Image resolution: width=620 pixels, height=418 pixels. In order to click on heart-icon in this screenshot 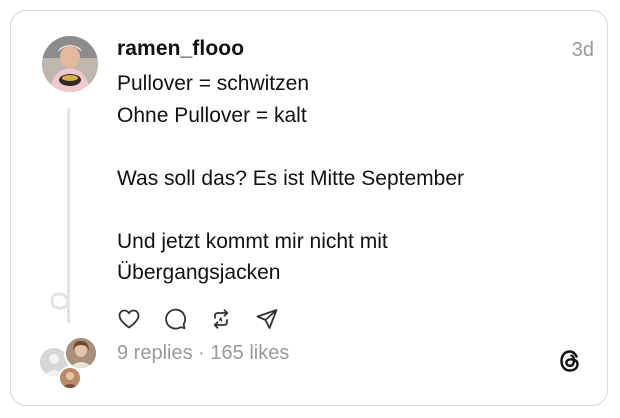, I will do `click(129, 319)`.